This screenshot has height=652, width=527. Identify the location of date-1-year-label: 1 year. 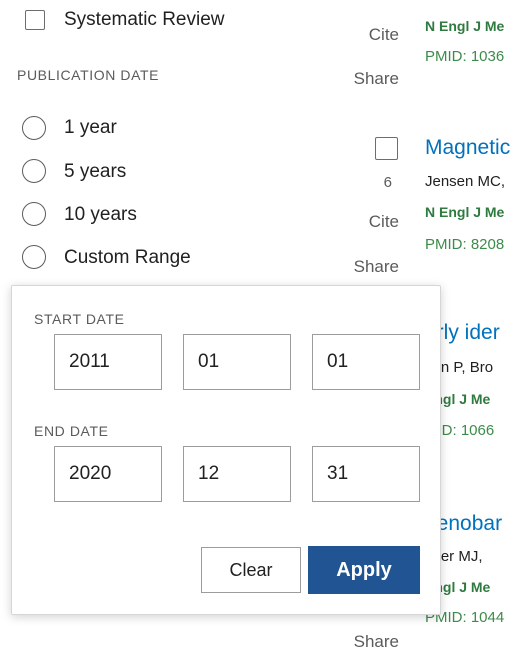
(90, 128).